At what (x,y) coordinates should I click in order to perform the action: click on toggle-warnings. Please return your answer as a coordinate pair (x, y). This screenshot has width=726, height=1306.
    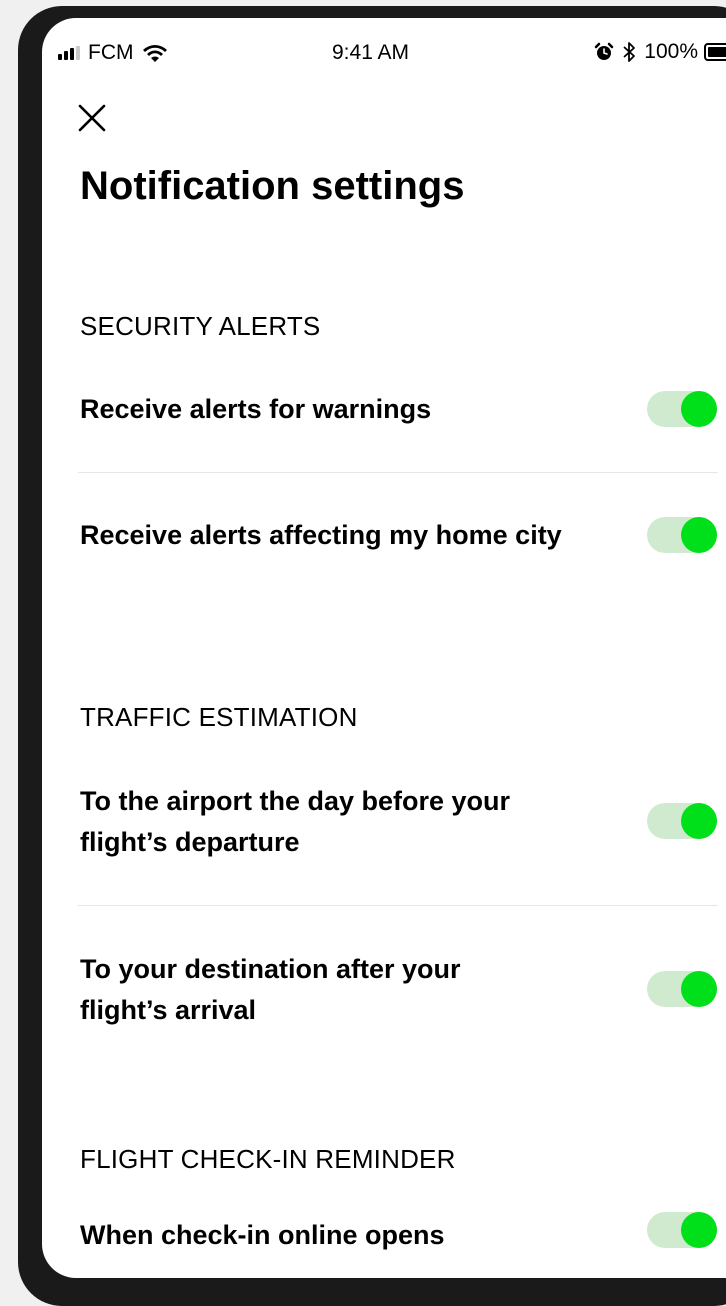
    Looking at the image, I should click on (682, 409).